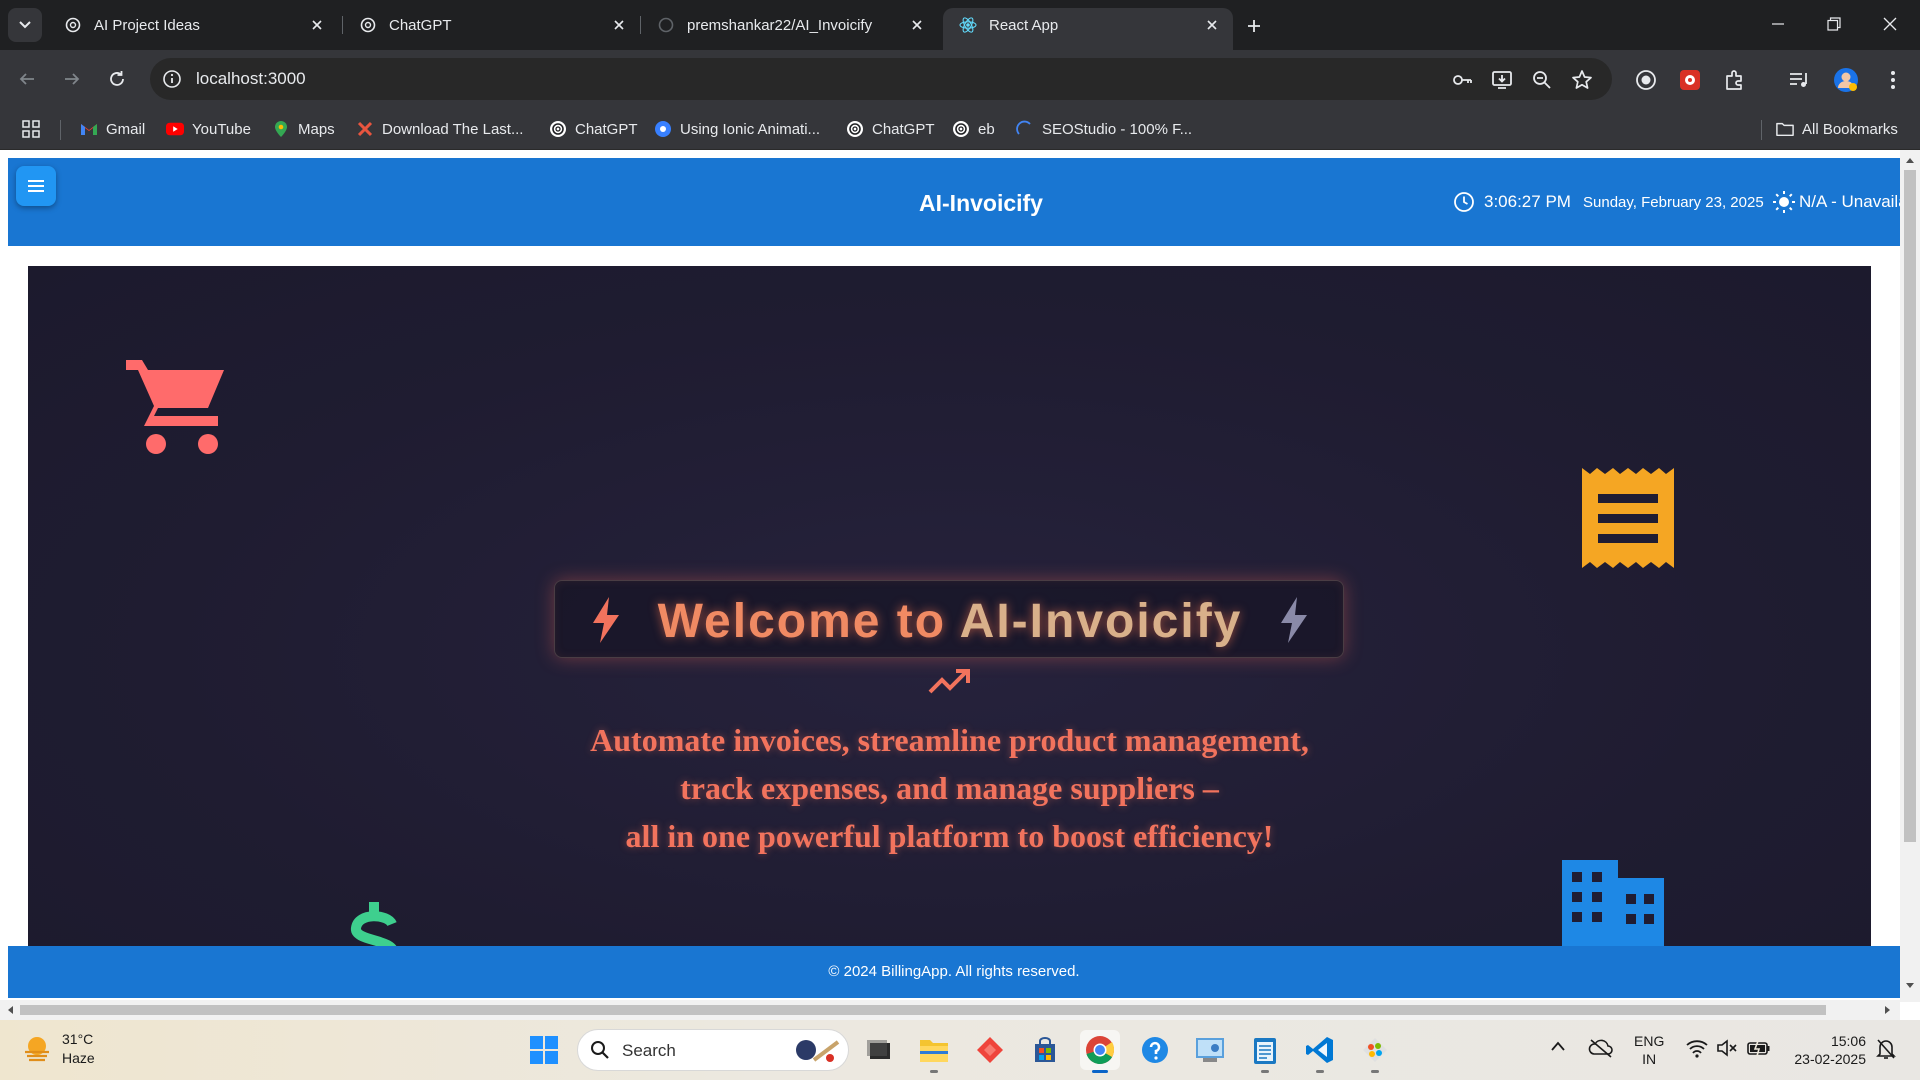 Image resolution: width=1920 pixels, height=1080 pixels. What do you see at coordinates (1646, 80) in the screenshot?
I see `extension-circle-icon` at bounding box center [1646, 80].